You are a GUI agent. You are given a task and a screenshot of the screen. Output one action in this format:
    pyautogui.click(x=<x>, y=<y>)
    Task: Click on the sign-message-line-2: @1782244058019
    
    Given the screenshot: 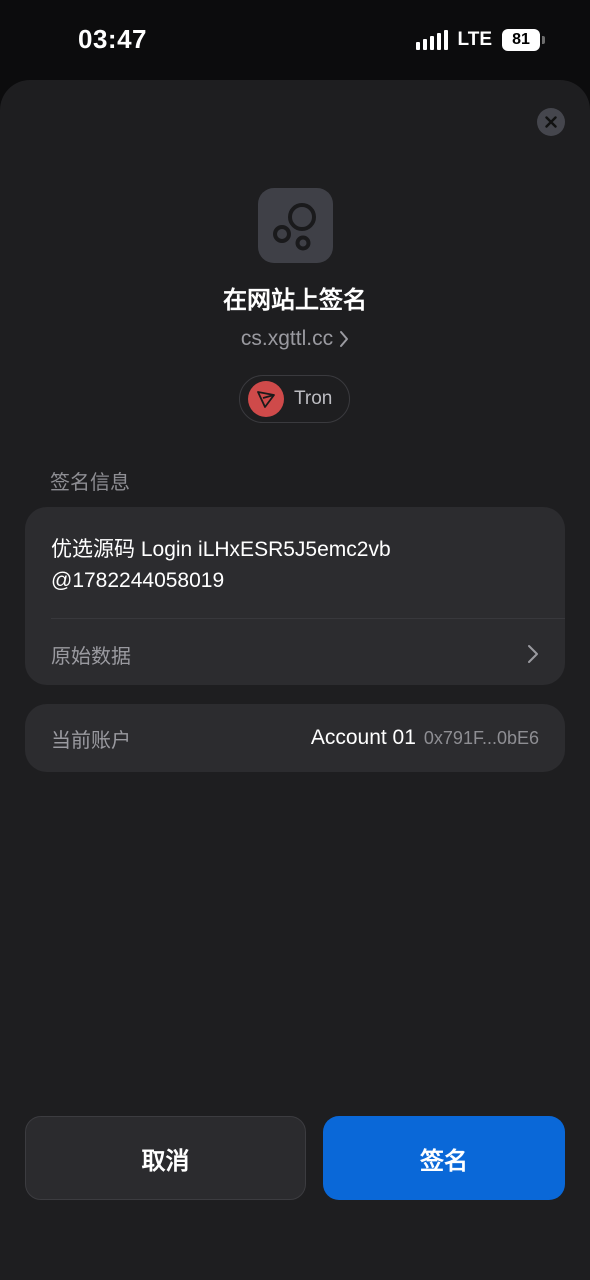 What is the action you would take?
    pyautogui.click(x=138, y=580)
    